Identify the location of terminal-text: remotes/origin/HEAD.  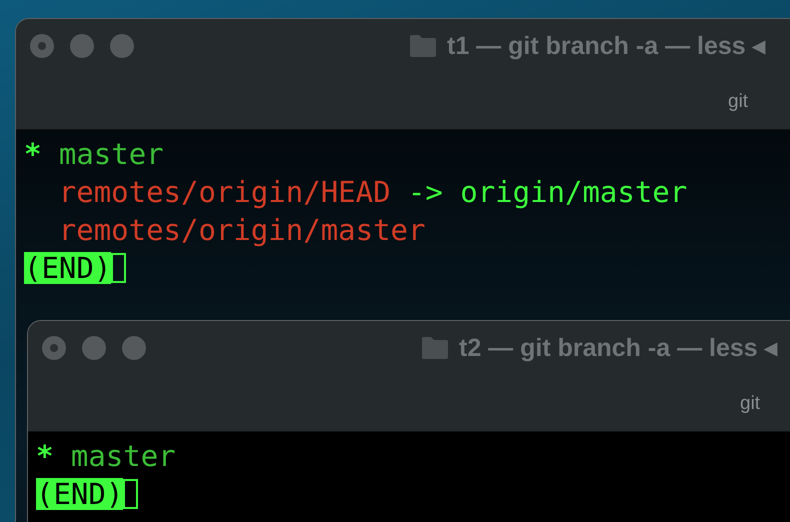
(224, 192).